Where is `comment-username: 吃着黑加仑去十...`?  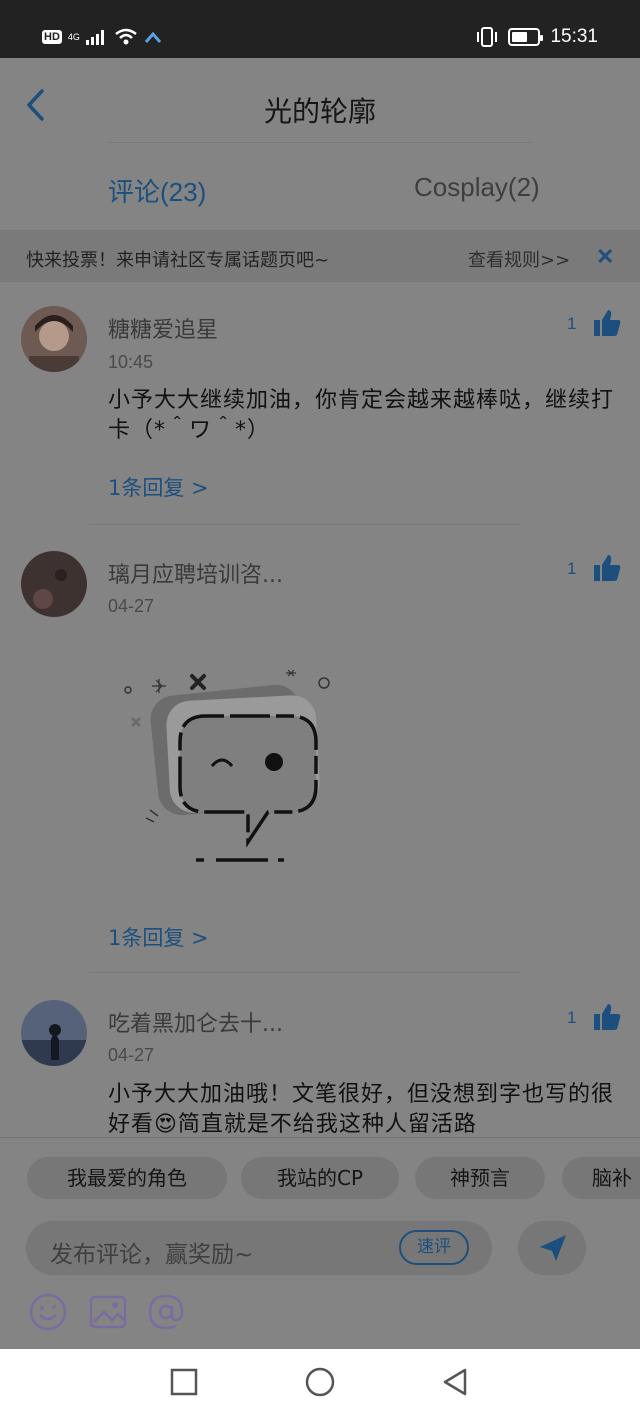
comment-username: 吃着黑加仑去十... is located at coordinates (195, 1022).